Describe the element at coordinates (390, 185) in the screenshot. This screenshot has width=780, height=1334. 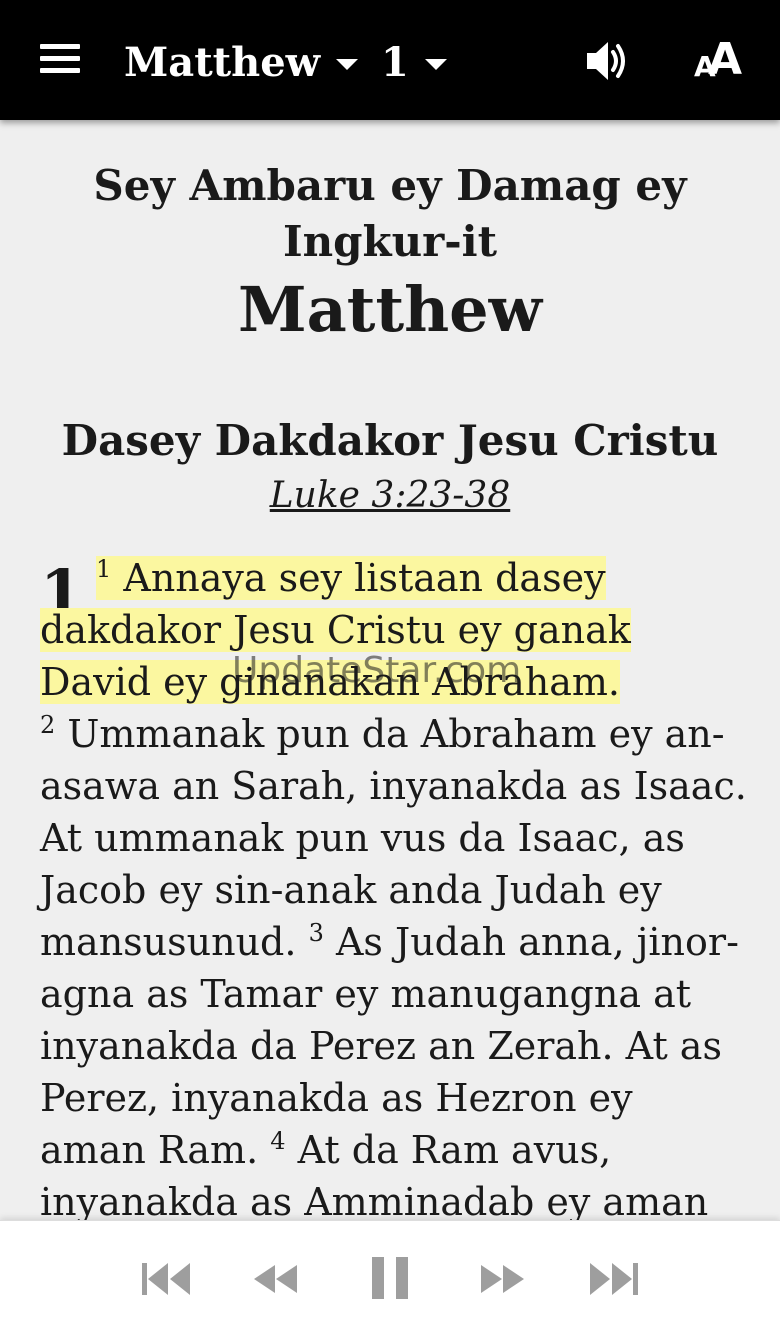
I see `book-heading-line1: Sey Ambaru ey Damag ey` at that location.